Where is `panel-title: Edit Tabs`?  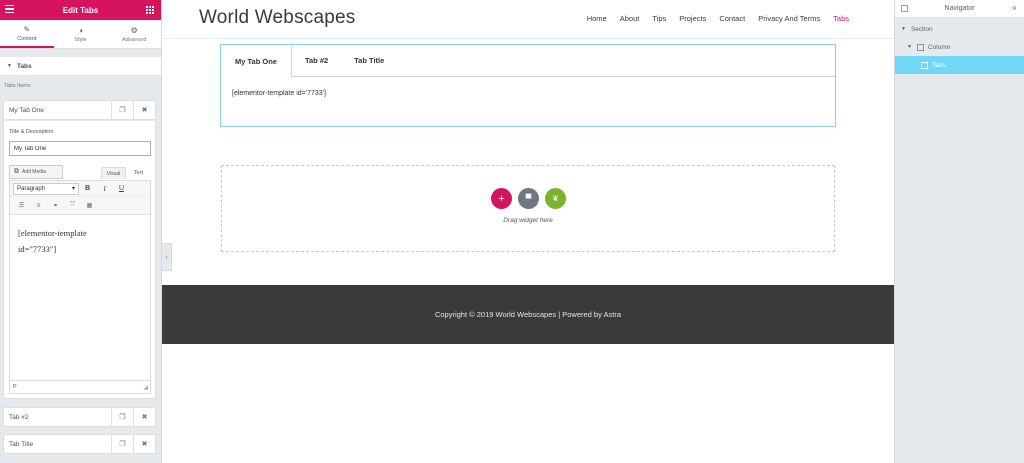
panel-title: Edit Tabs is located at coordinates (80, 10).